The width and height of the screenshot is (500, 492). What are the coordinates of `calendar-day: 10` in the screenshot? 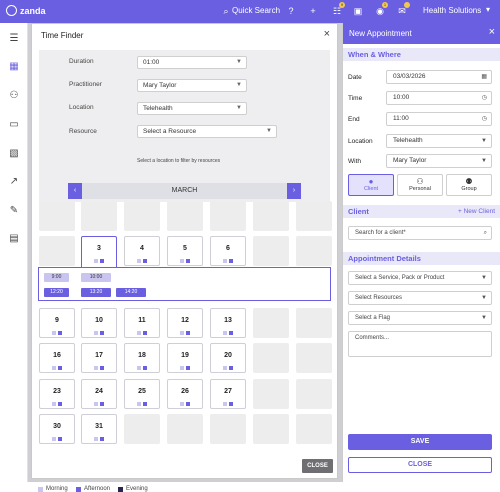 It's located at (99, 323).